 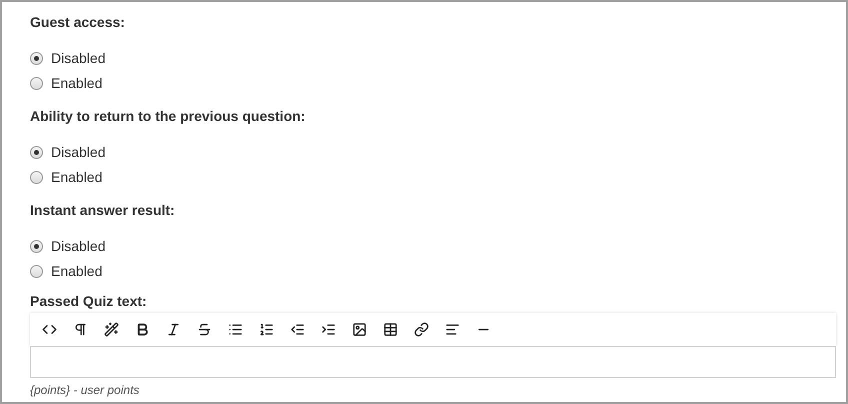 I want to click on hint-text: {points} - user points, so click(x=85, y=390).